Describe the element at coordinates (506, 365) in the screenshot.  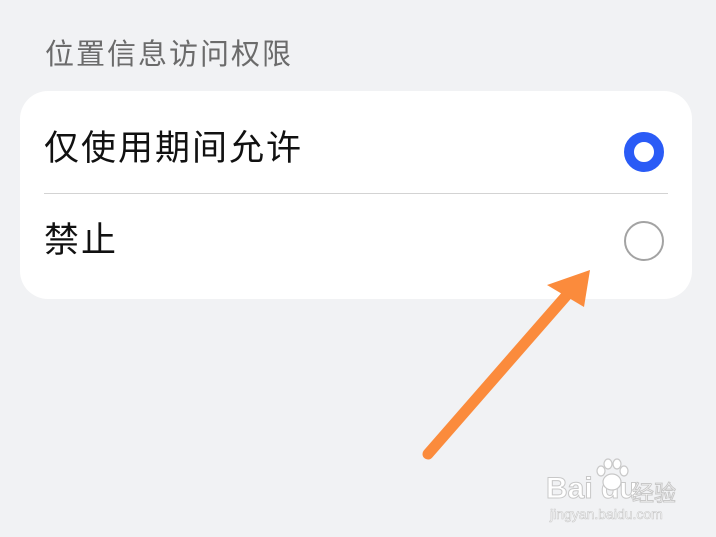
I see `arrow-pointer-icon` at that location.